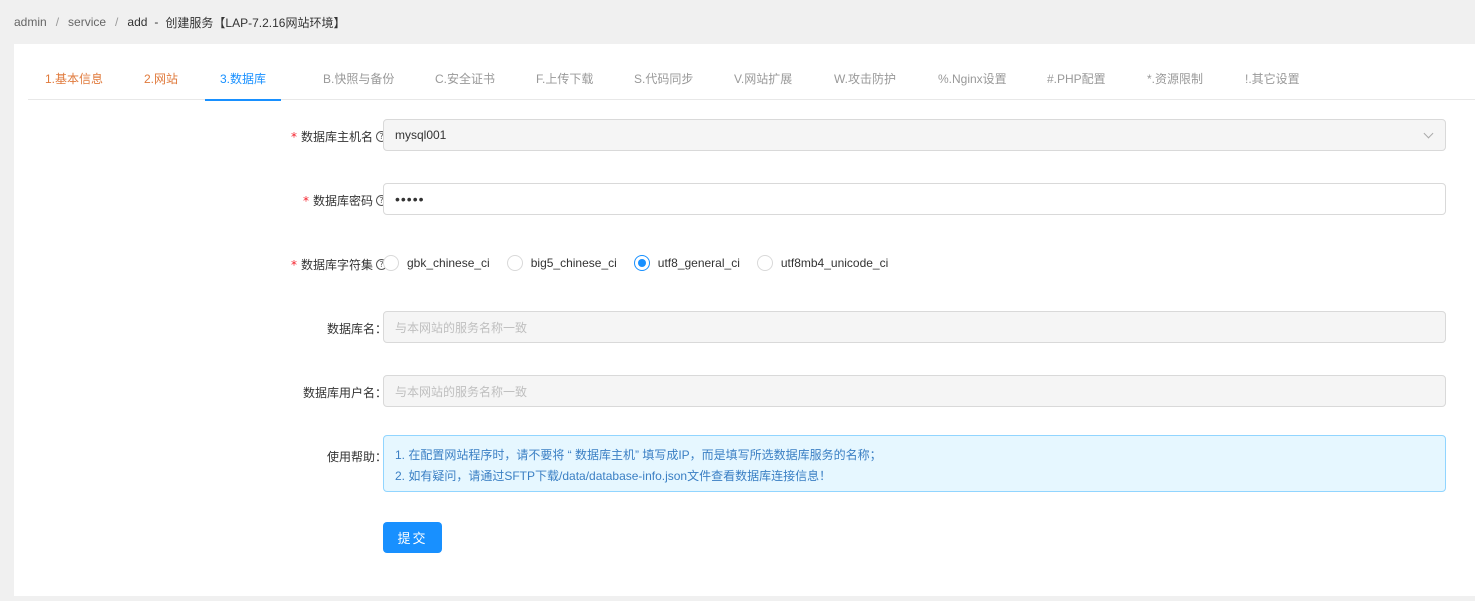 The height and width of the screenshot is (601, 1475). What do you see at coordinates (914, 327) in the screenshot?
I see `db-name-input: 与本网站的服务名称一致` at bounding box center [914, 327].